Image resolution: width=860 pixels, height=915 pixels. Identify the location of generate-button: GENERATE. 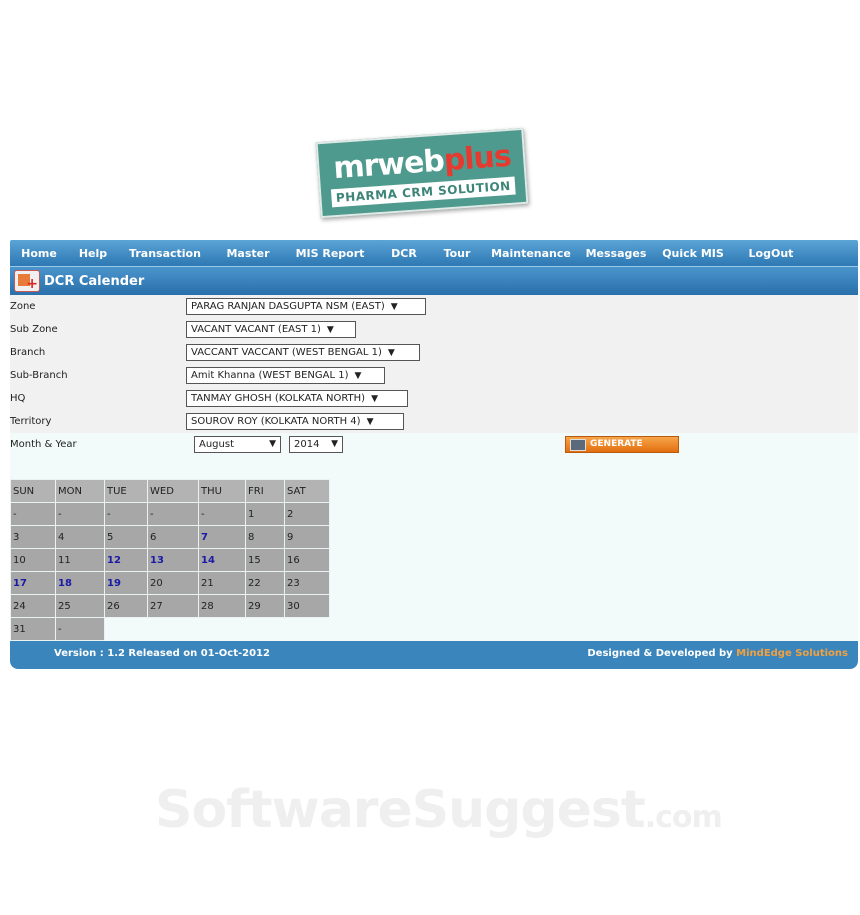
(622, 444).